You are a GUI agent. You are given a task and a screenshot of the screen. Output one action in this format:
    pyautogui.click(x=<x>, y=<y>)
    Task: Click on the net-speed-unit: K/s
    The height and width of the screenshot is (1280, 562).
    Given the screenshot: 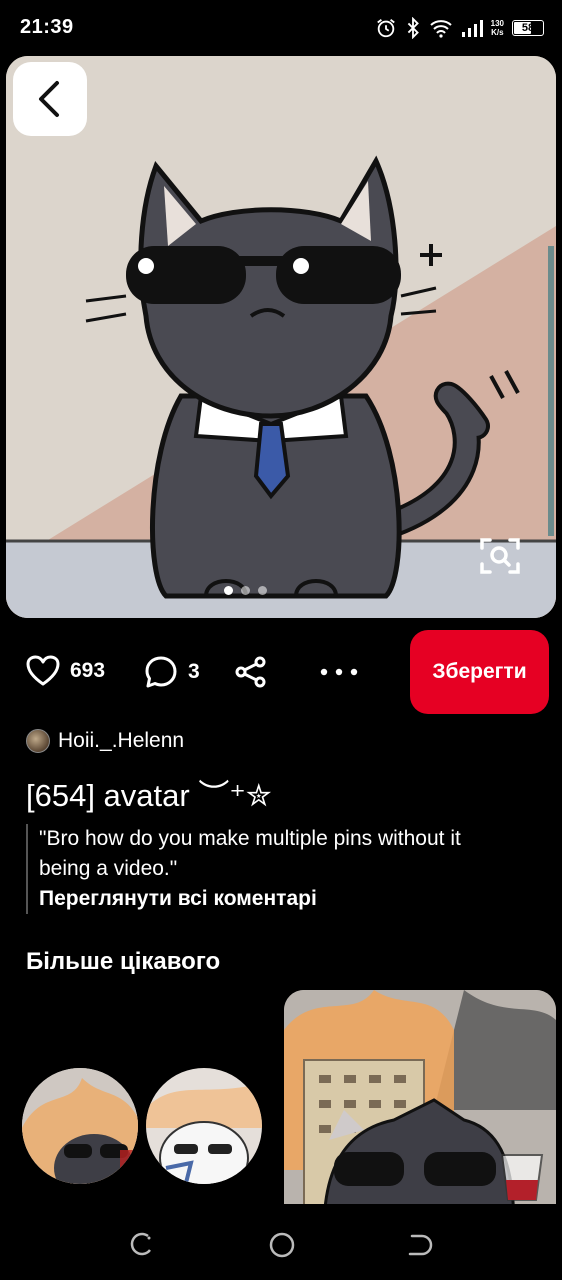 What is the action you would take?
    pyautogui.click(x=497, y=32)
    